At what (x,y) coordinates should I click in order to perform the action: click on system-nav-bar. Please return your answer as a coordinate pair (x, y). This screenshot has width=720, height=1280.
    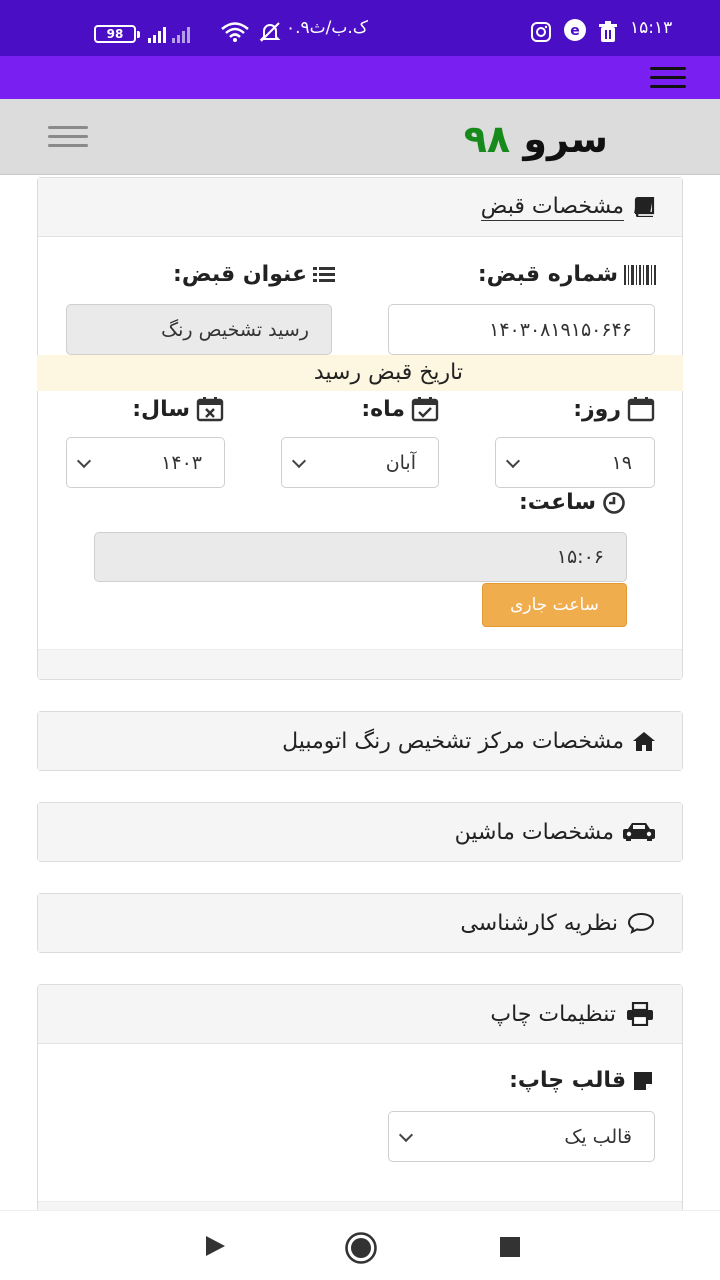
    Looking at the image, I should click on (360, 1245).